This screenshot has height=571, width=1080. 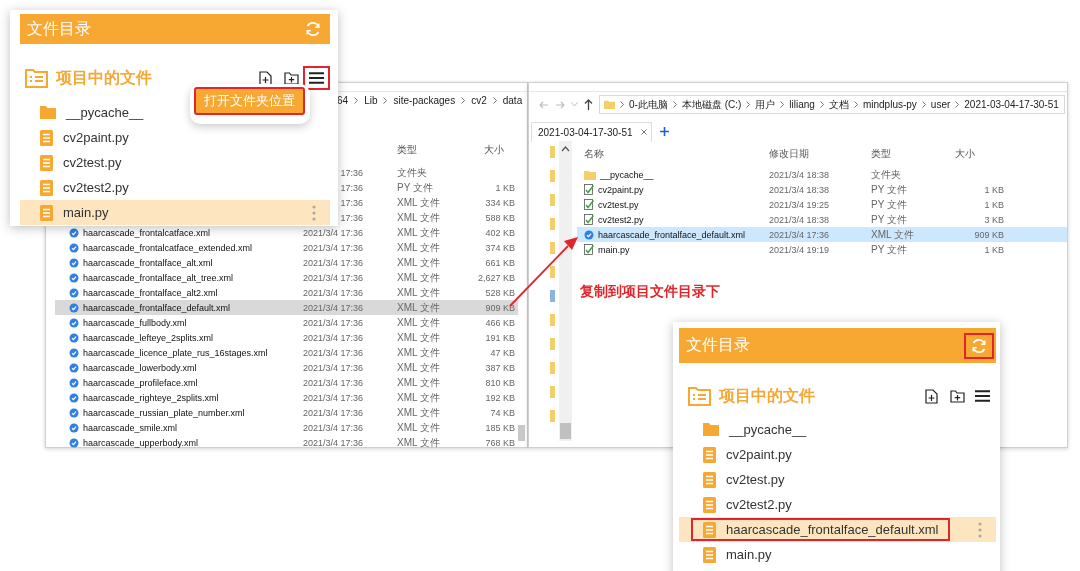 What do you see at coordinates (479, 100) in the screenshot?
I see `breadcrumb: cv2` at bounding box center [479, 100].